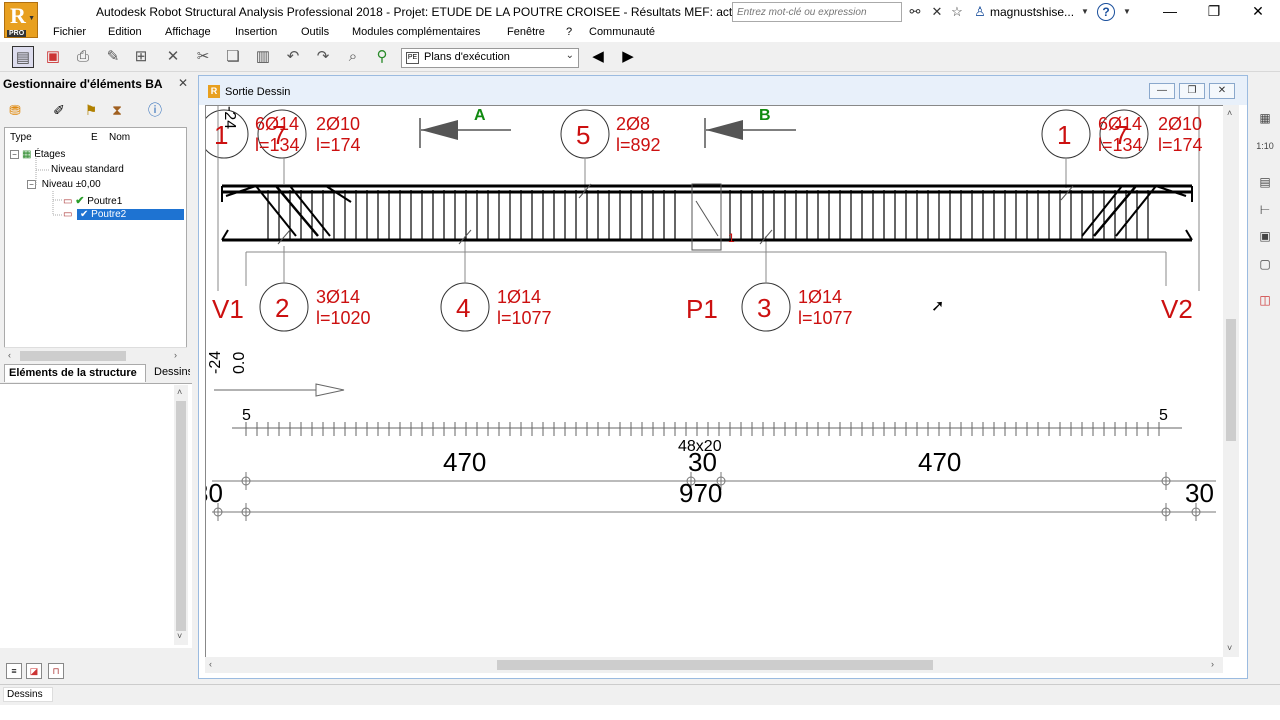 This screenshot has width=1280, height=720. What do you see at coordinates (229, 117) in the screenshot?
I see `top-left-level: -24` at bounding box center [229, 117].